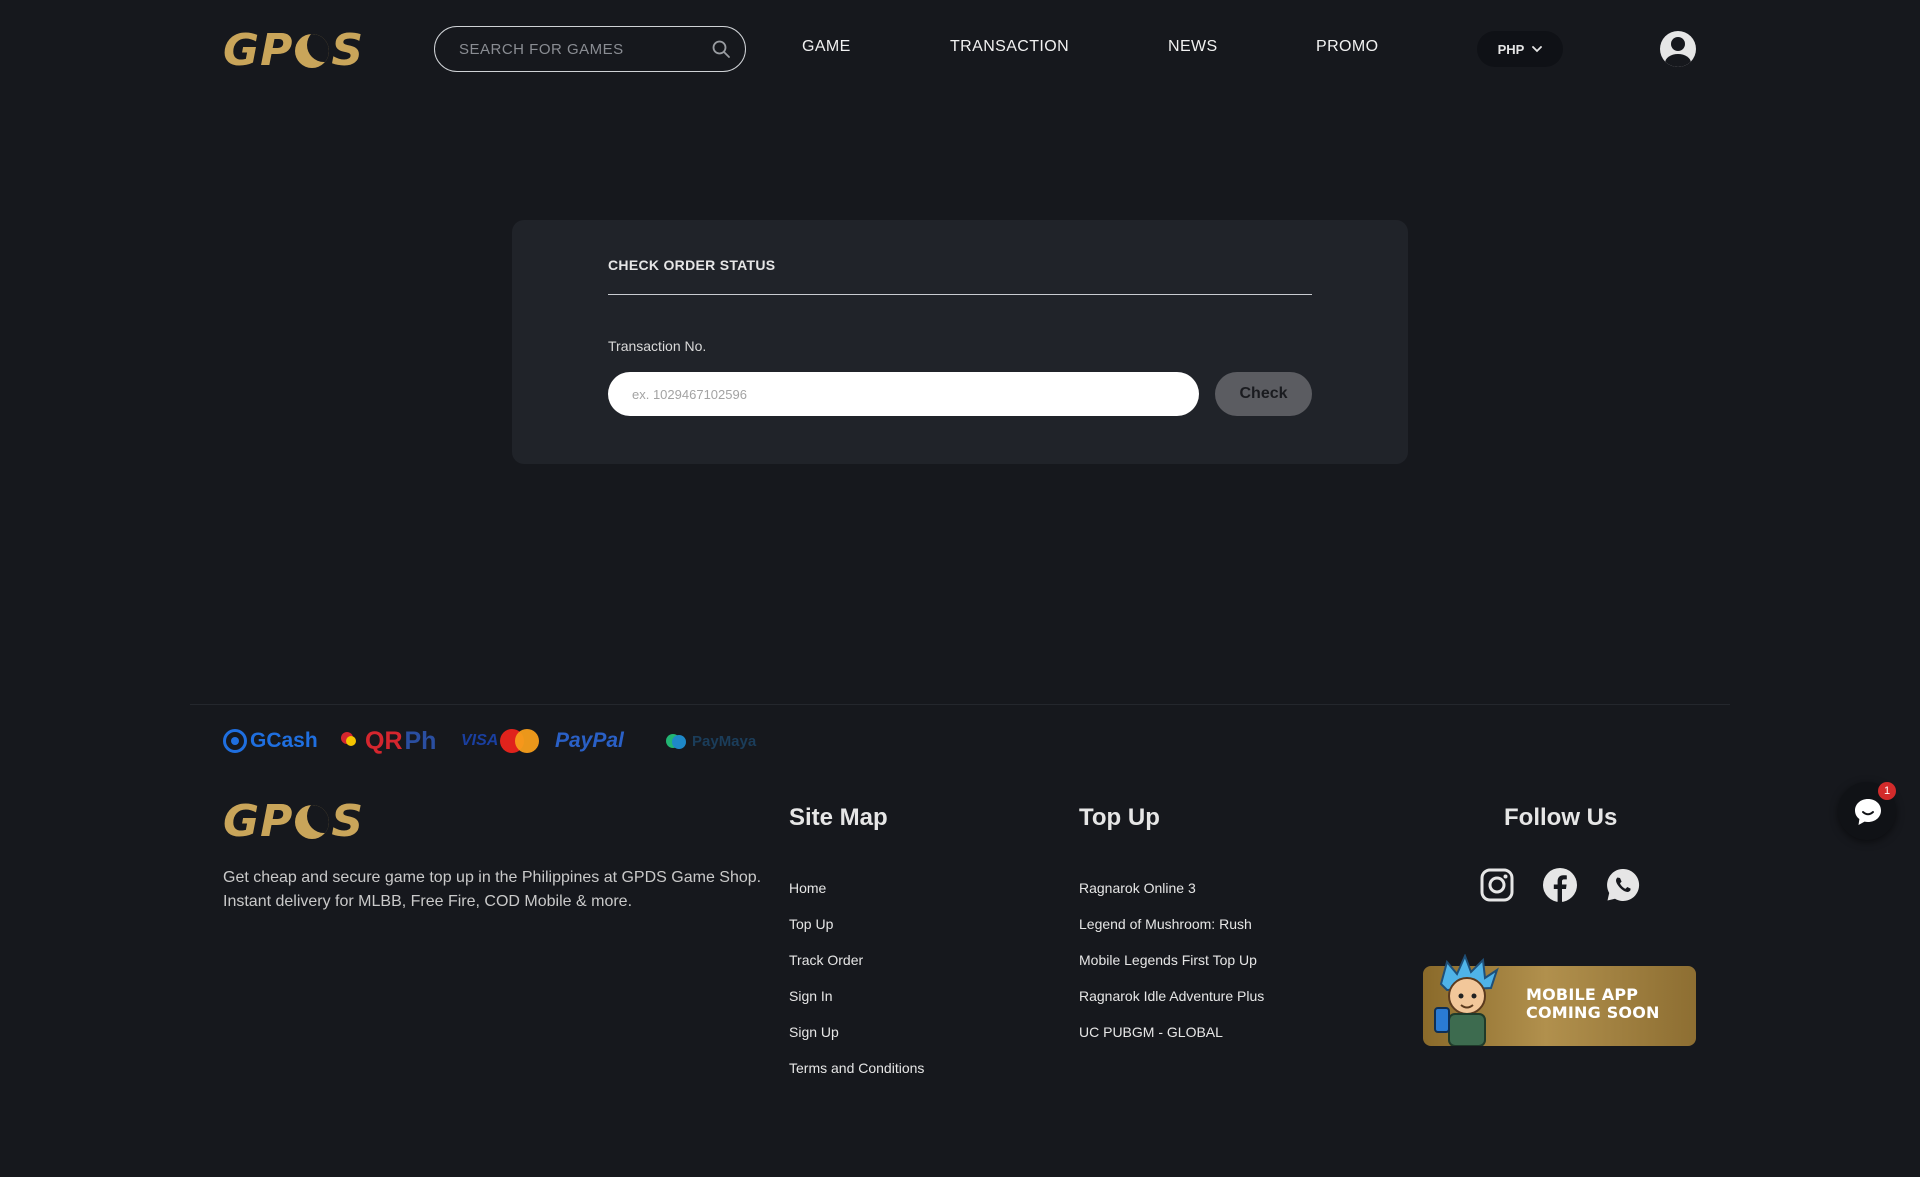 The height and width of the screenshot is (1177, 1920). What do you see at coordinates (1193, 47) in the screenshot?
I see `nav-news: NEWS` at bounding box center [1193, 47].